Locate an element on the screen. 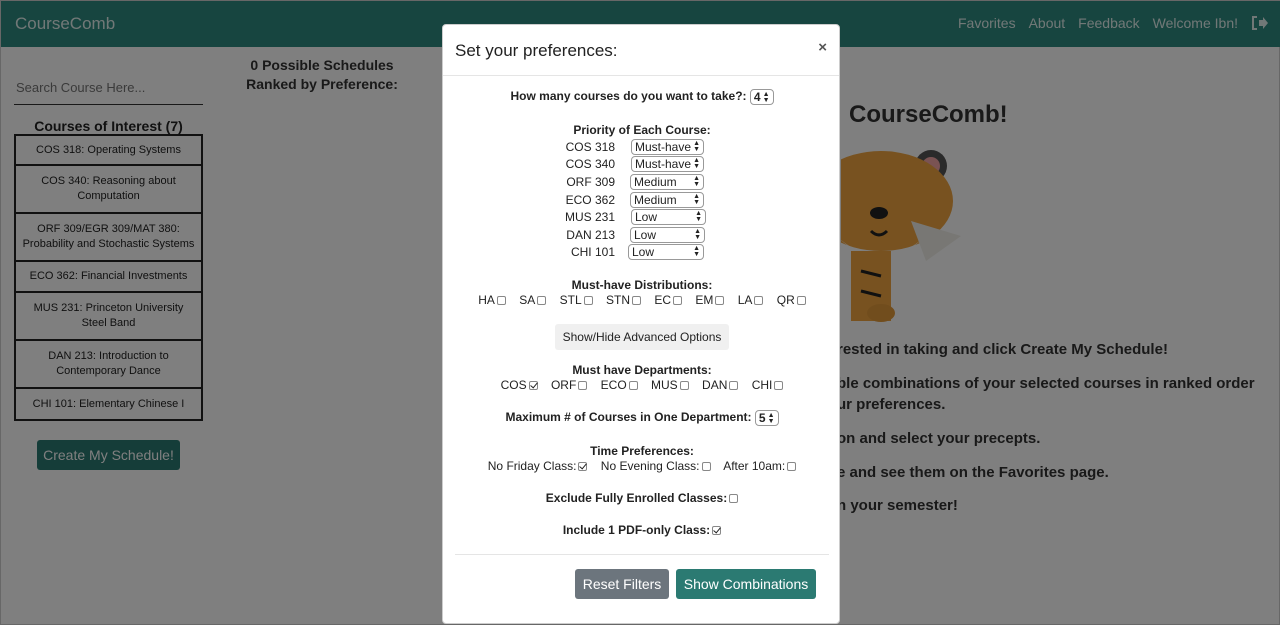  dept-orf: ORF is located at coordinates (569, 385).